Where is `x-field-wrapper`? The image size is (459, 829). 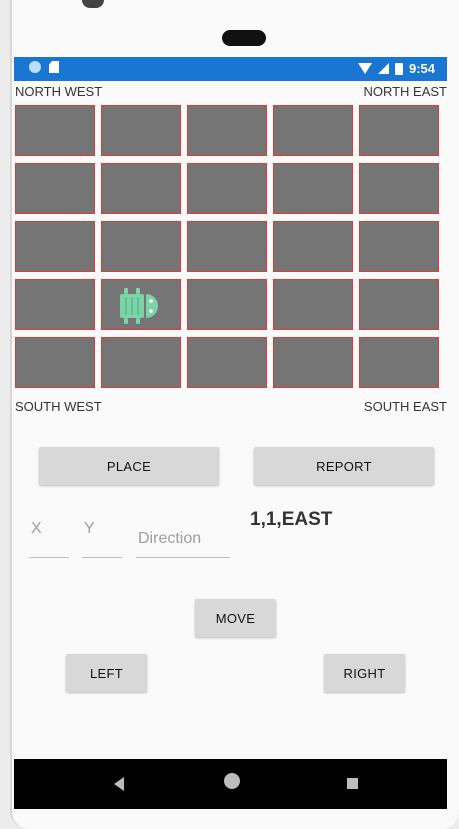 x-field-wrapper is located at coordinates (49, 533).